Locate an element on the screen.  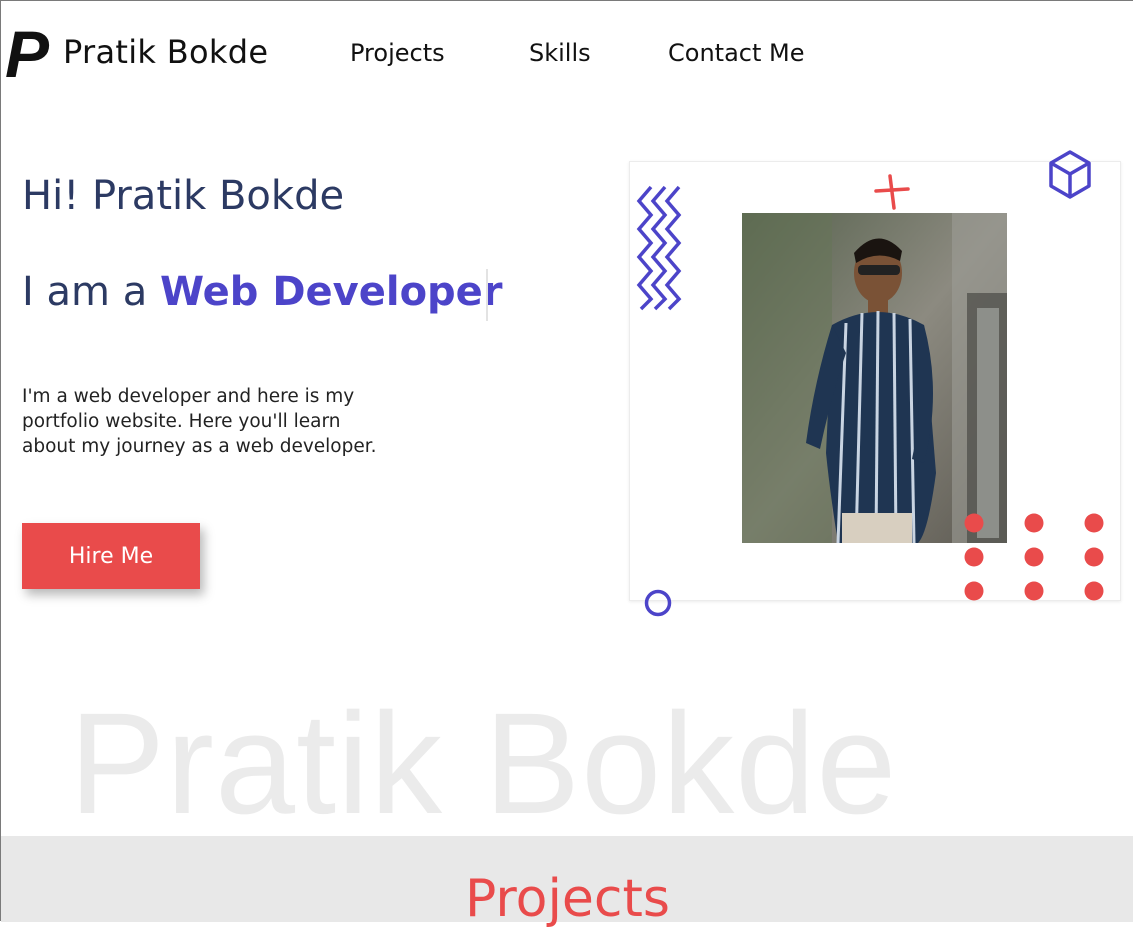
svg-text: P is located at coordinates (27, 54).